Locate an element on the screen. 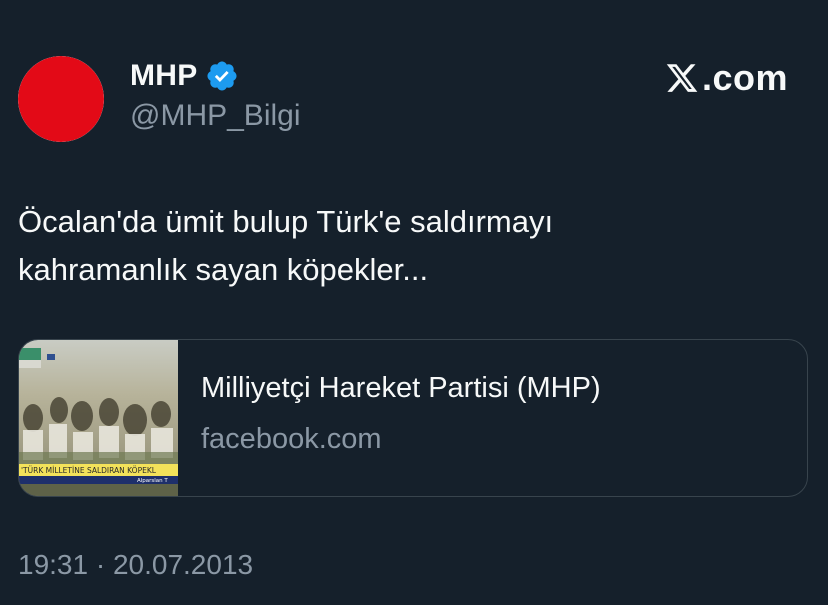 This screenshot has width=828, height=605. tweet-timestamp: 19:31 · 20.07.2013 is located at coordinates (135, 565).